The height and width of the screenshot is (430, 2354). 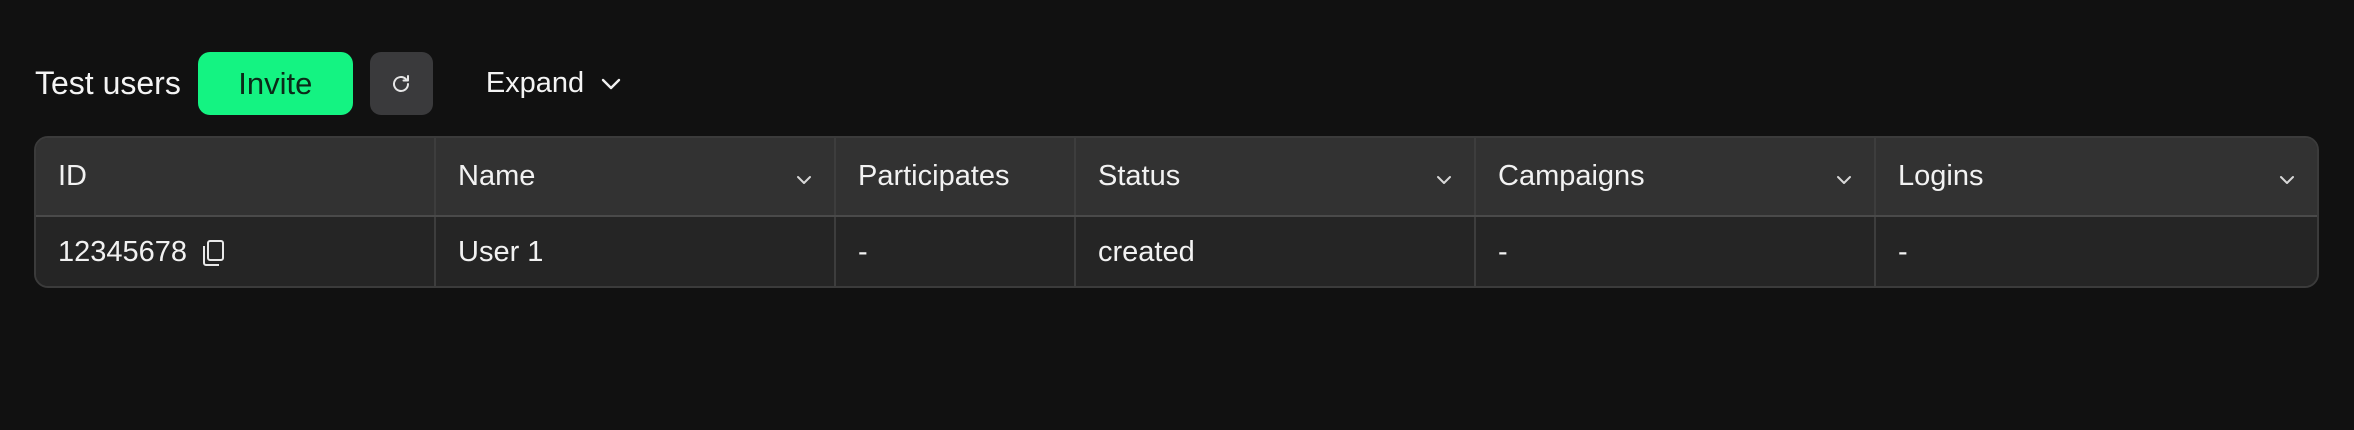 What do you see at coordinates (535, 83) in the screenshot?
I see `expand-label: Expand` at bounding box center [535, 83].